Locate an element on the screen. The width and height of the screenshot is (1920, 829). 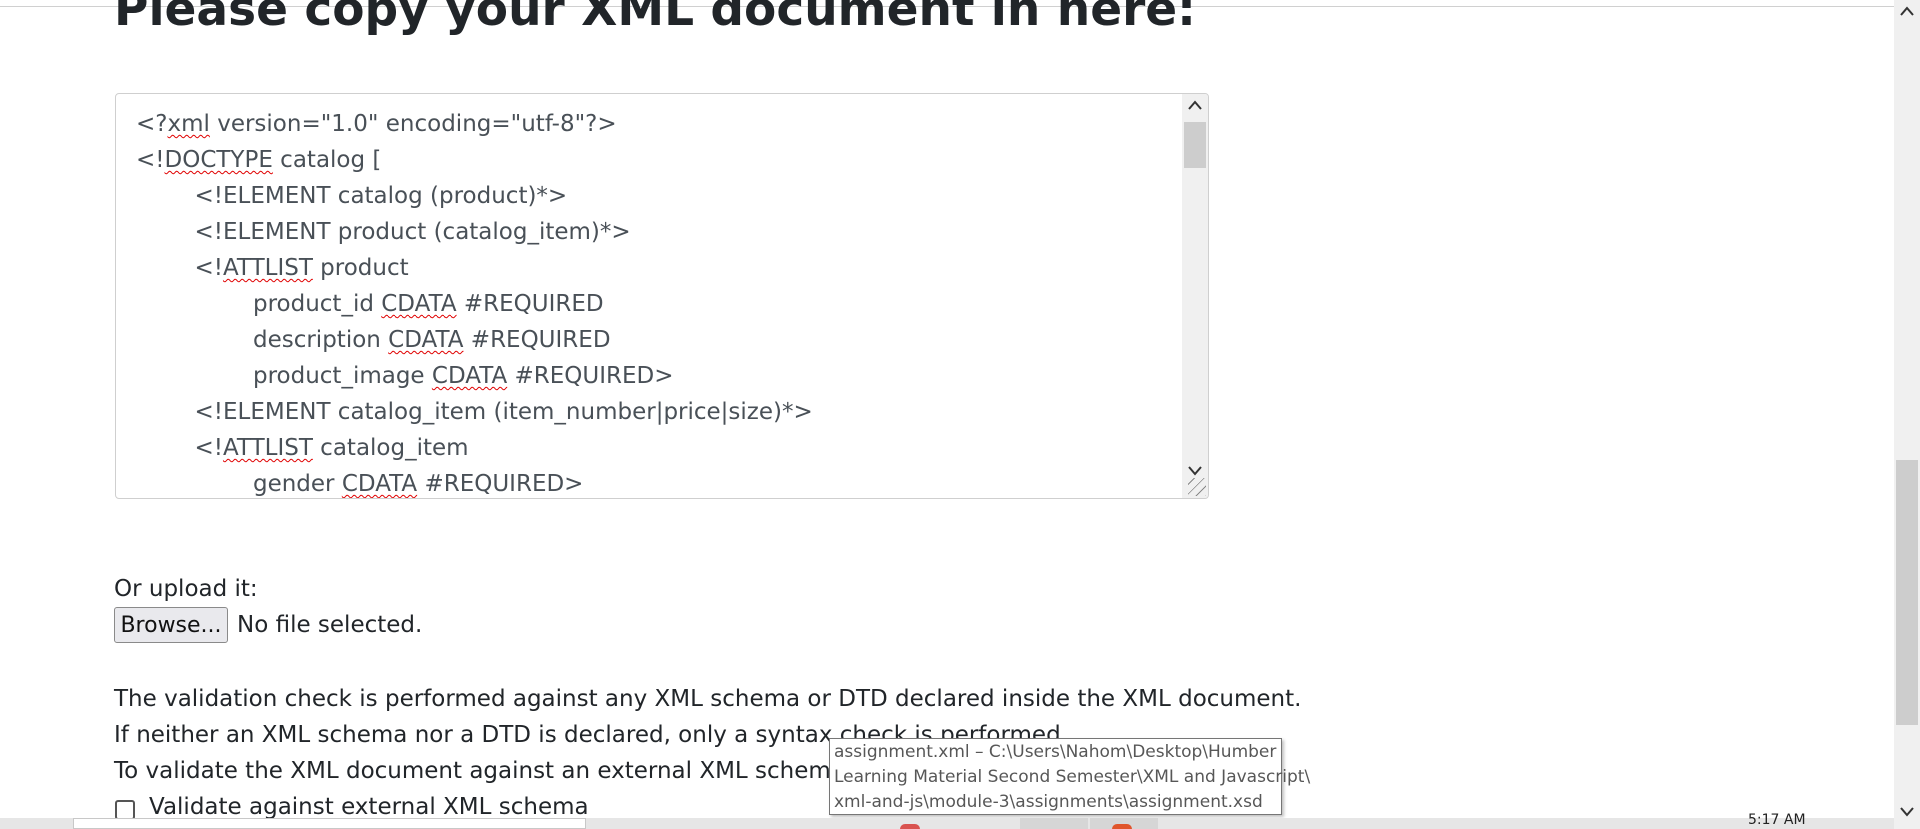
xml-code-line: gender CDATA #REQUIRED> is located at coordinates (657, 482).